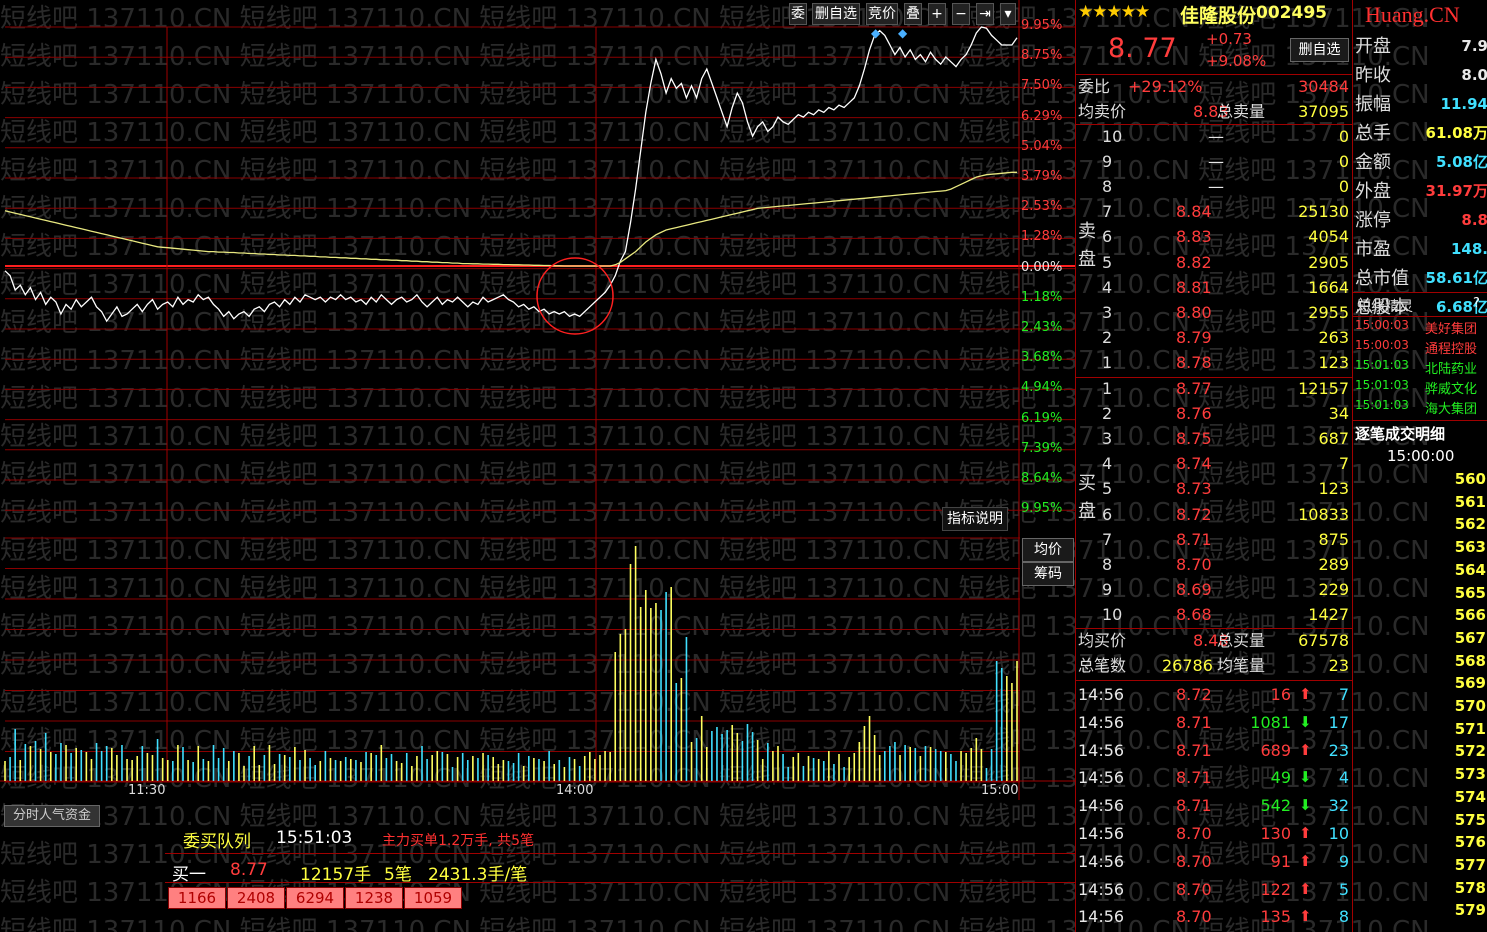 This screenshot has height=932, width=1487. I want to click on queue-order: 6294, so click(315, 898).